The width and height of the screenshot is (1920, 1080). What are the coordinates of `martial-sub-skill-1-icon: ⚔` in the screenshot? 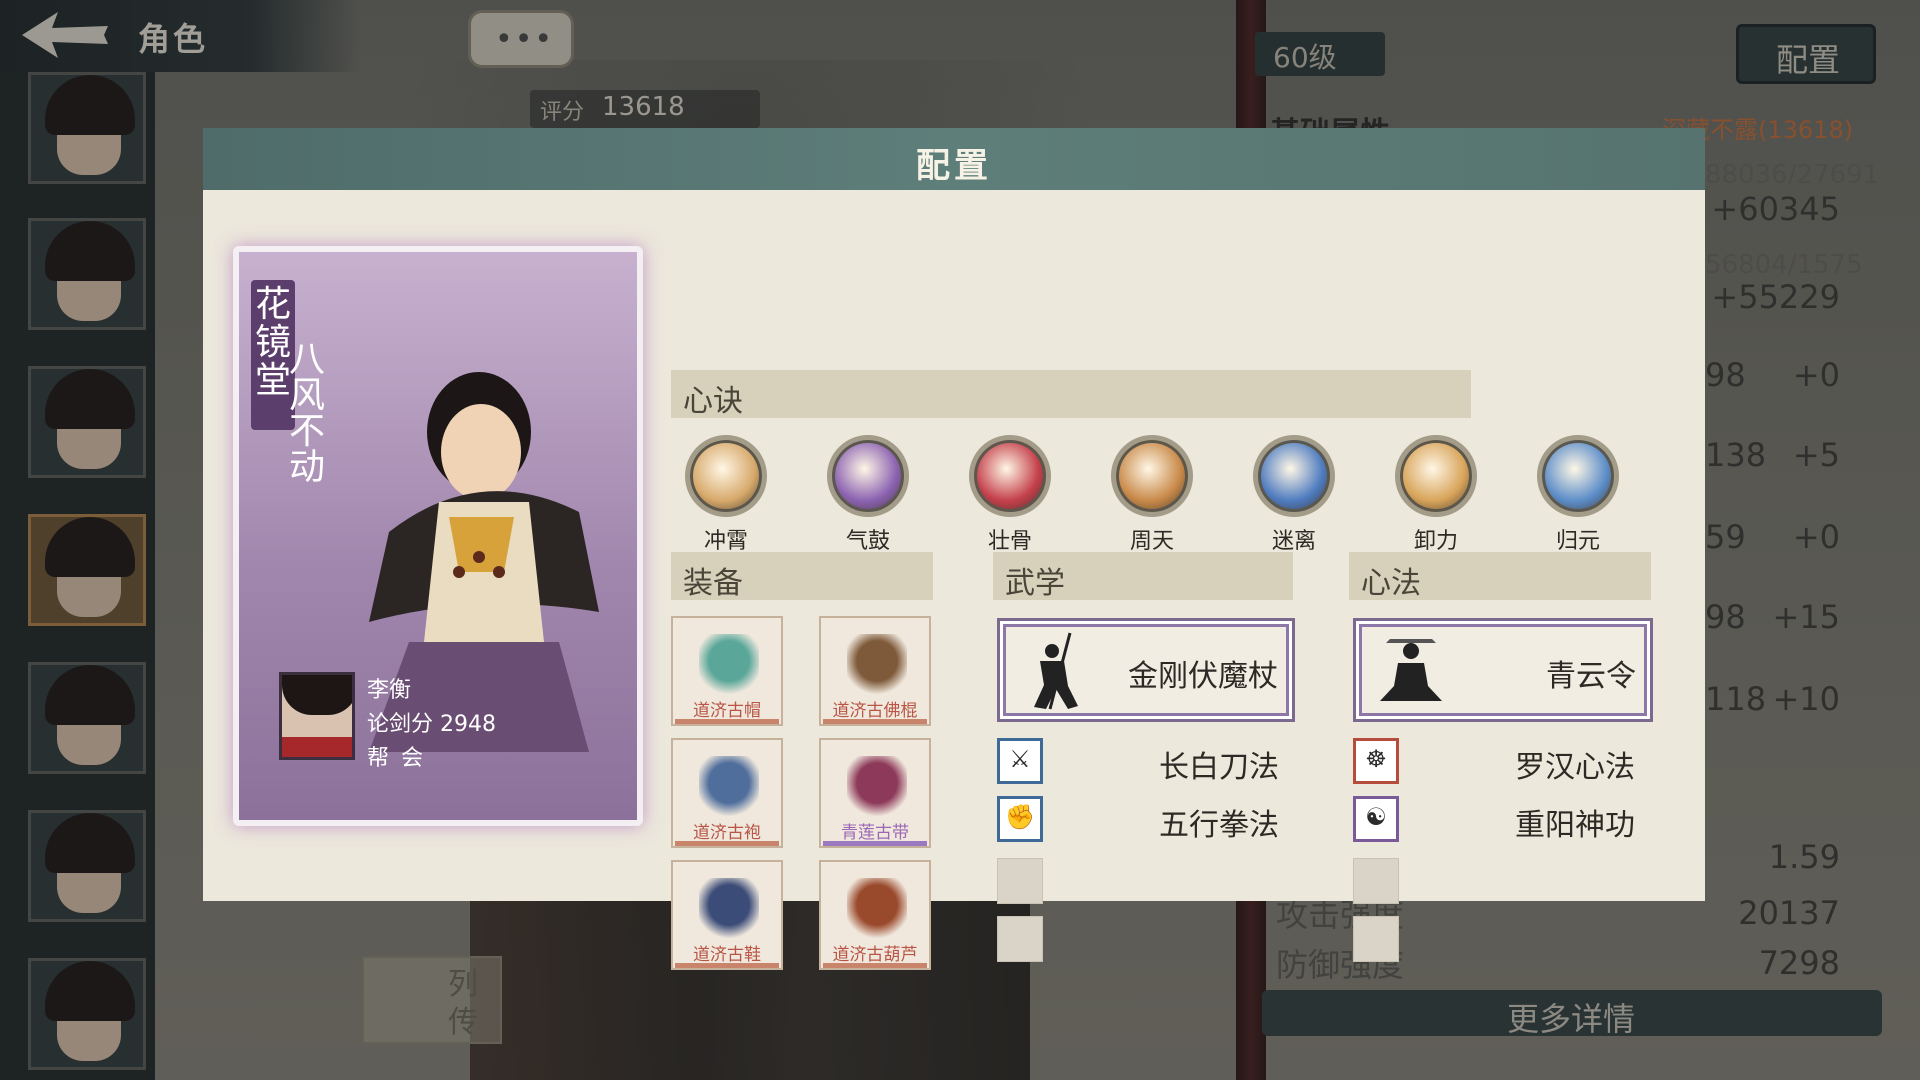 It's located at (1020, 761).